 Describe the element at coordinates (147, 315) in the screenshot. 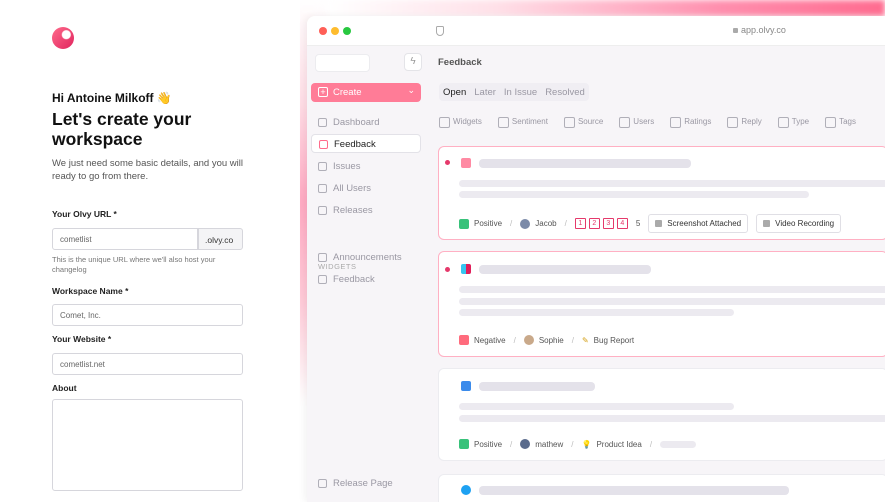

I see `workspace-name-field: Comet, Inc.` at that location.